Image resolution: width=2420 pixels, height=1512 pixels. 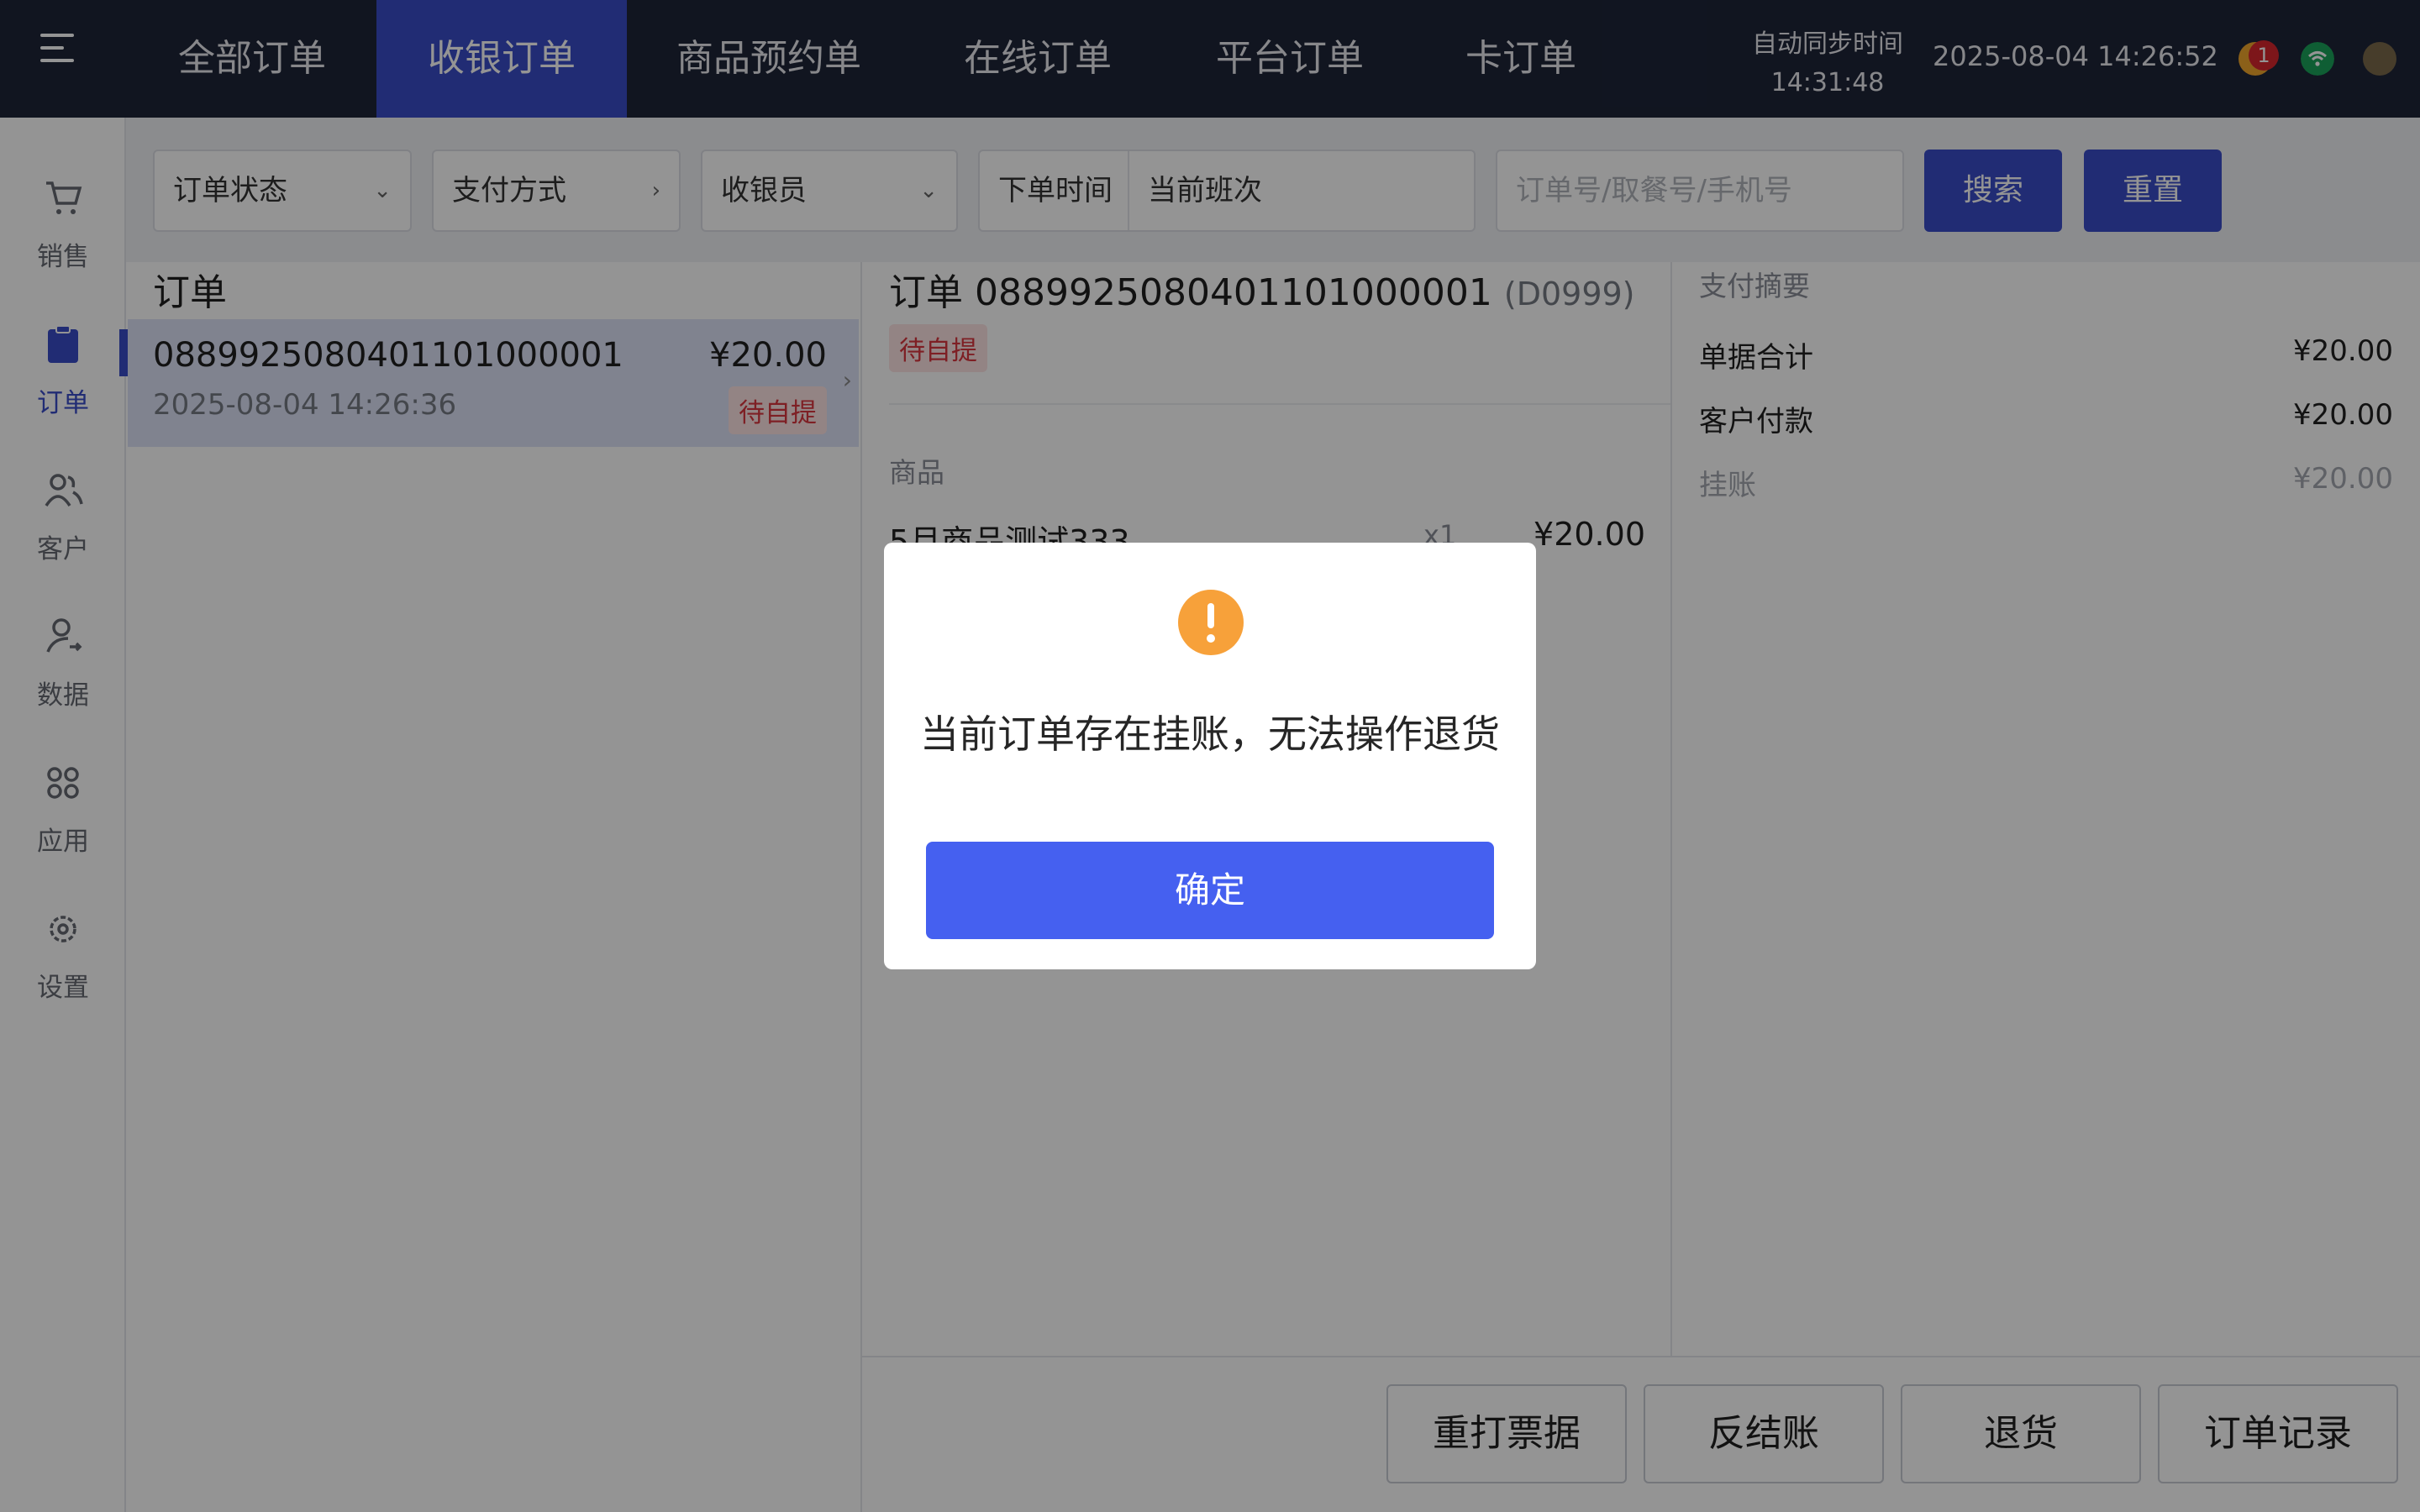 I want to click on alert-dialog: 当前订单存在挂账，无法操作退货 确定, so click(x=1210, y=756).